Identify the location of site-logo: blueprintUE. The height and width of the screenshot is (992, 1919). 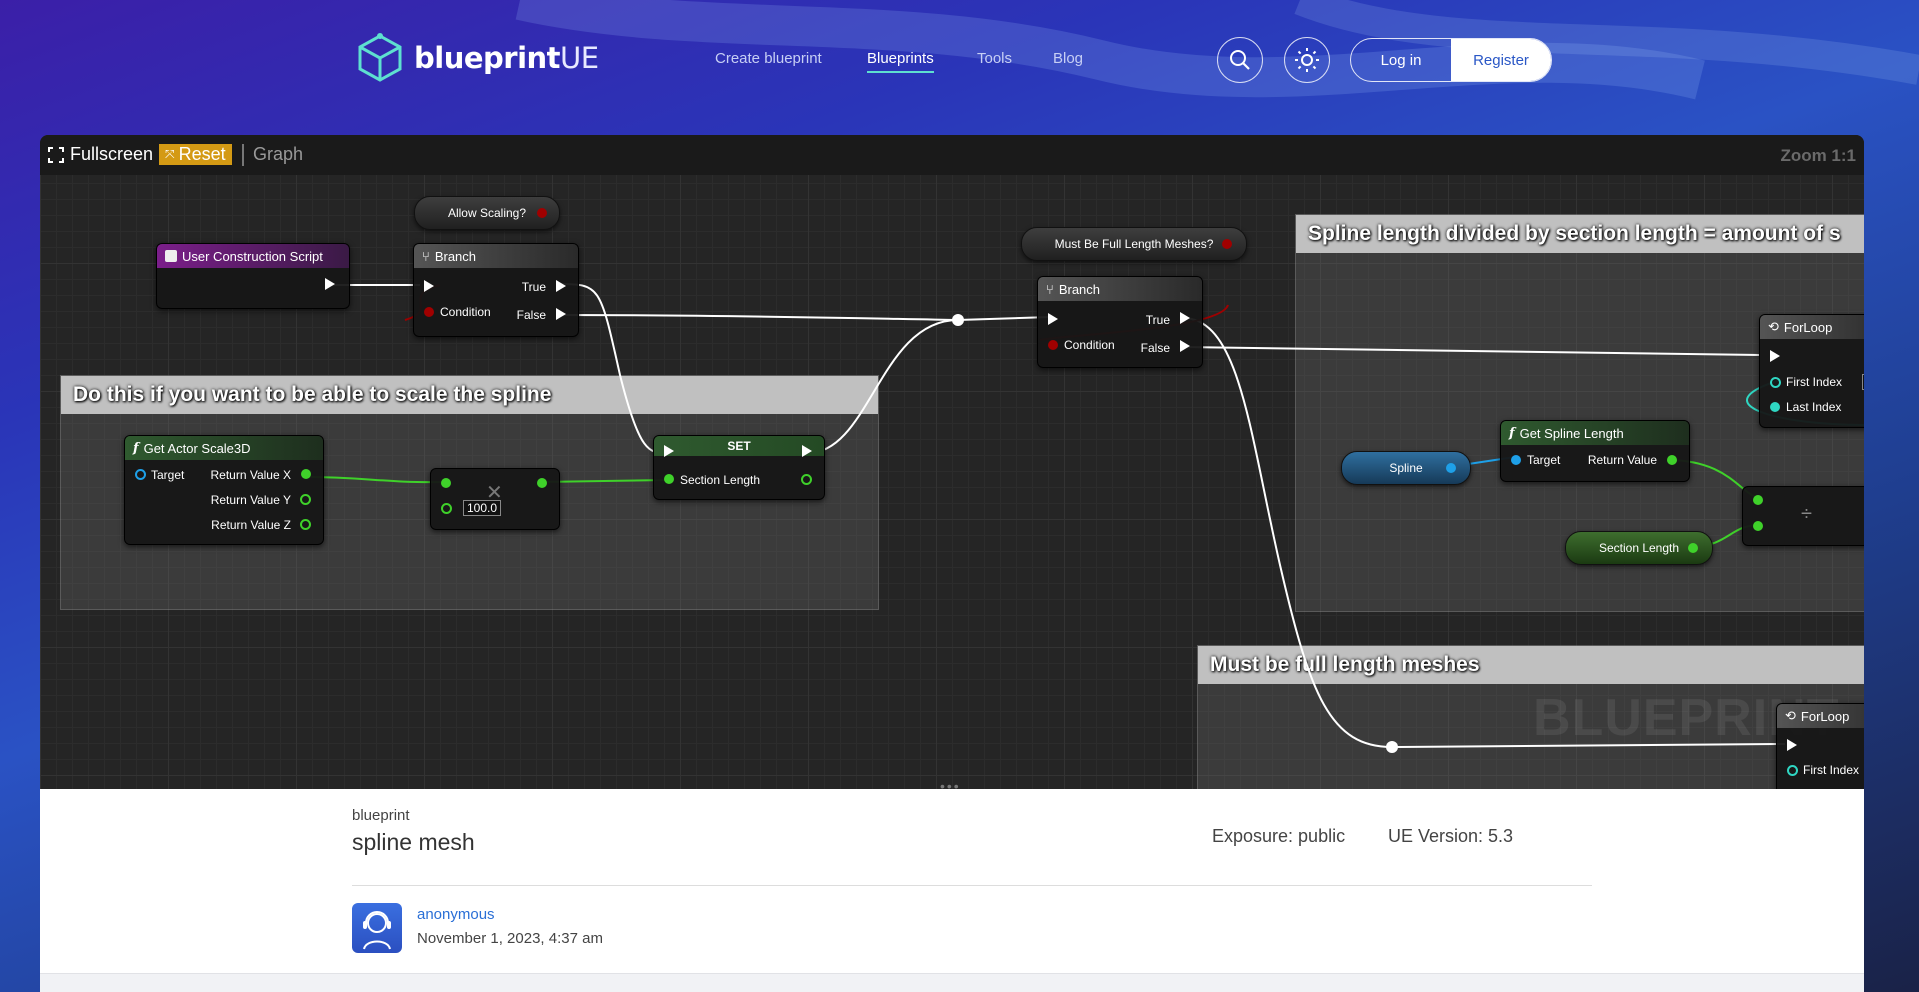
(476, 58).